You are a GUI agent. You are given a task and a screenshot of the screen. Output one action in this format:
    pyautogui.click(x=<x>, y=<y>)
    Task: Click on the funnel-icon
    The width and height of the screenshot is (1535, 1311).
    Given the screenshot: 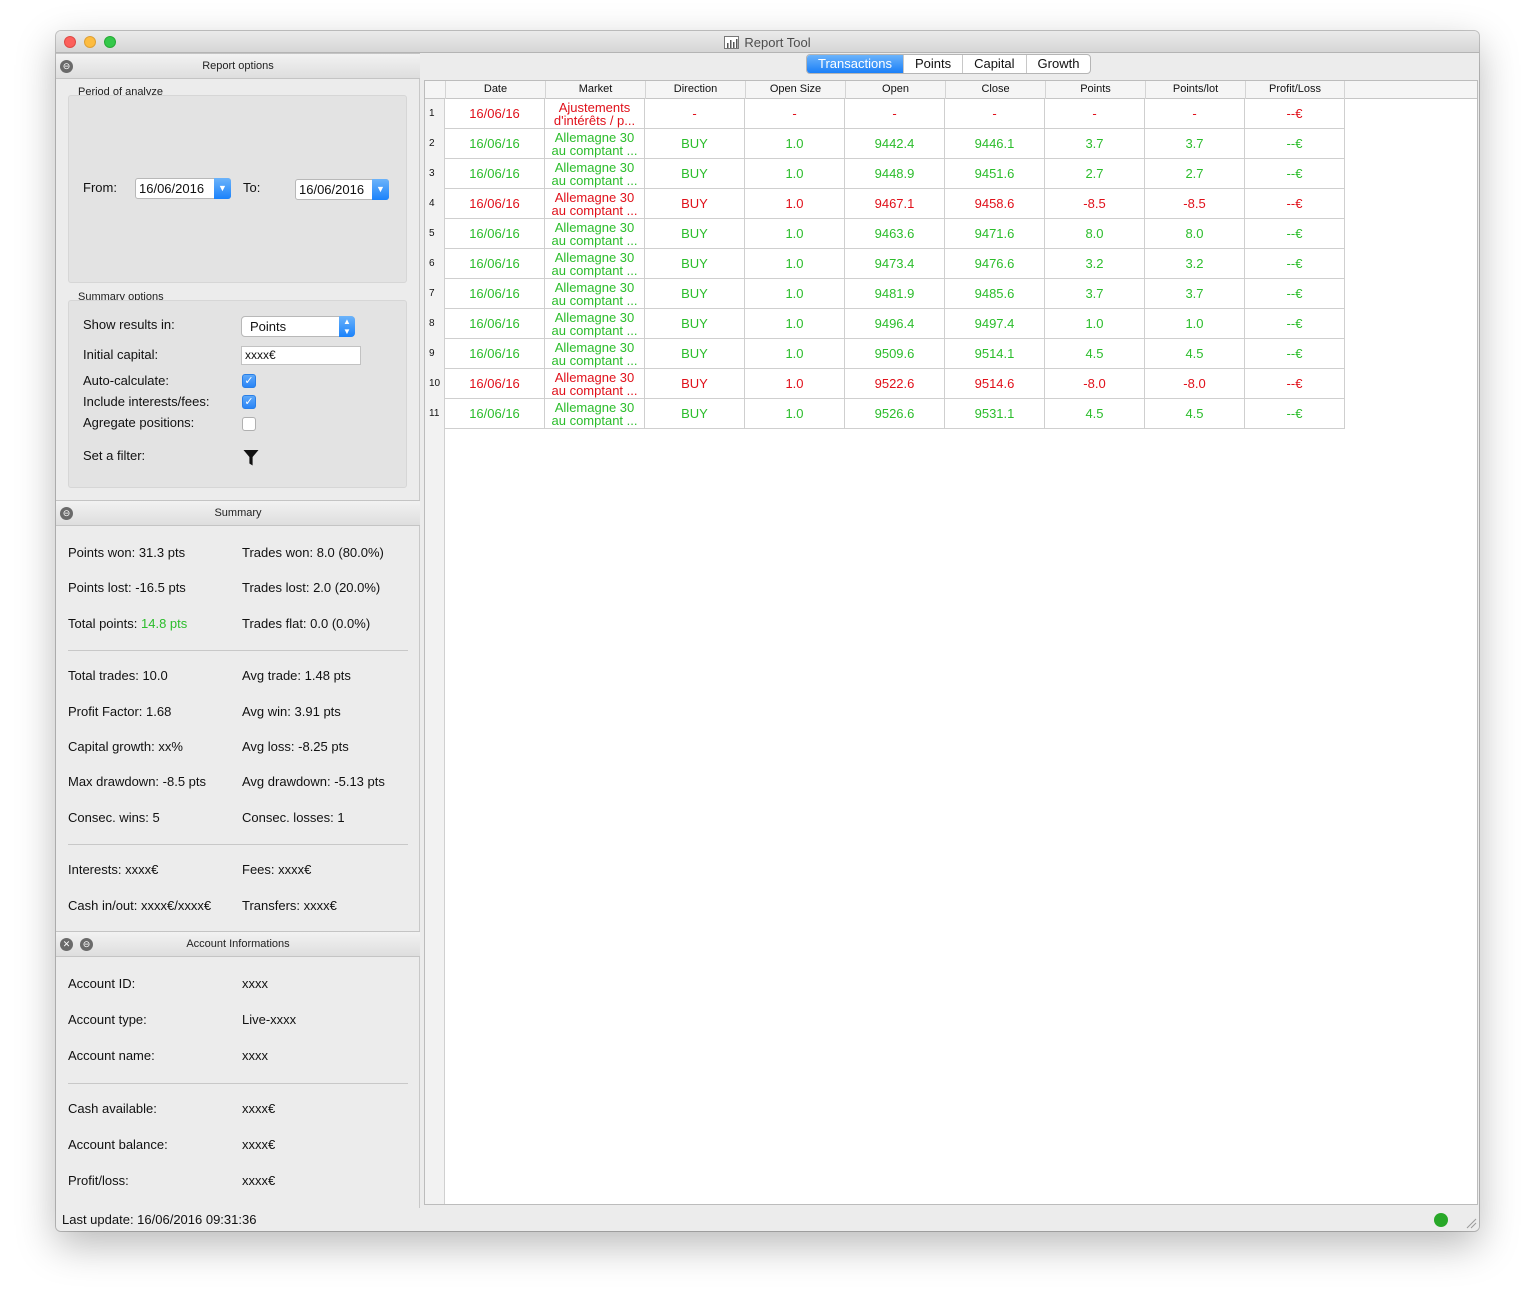 What is the action you would take?
    pyautogui.click(x=251, y=458)
    